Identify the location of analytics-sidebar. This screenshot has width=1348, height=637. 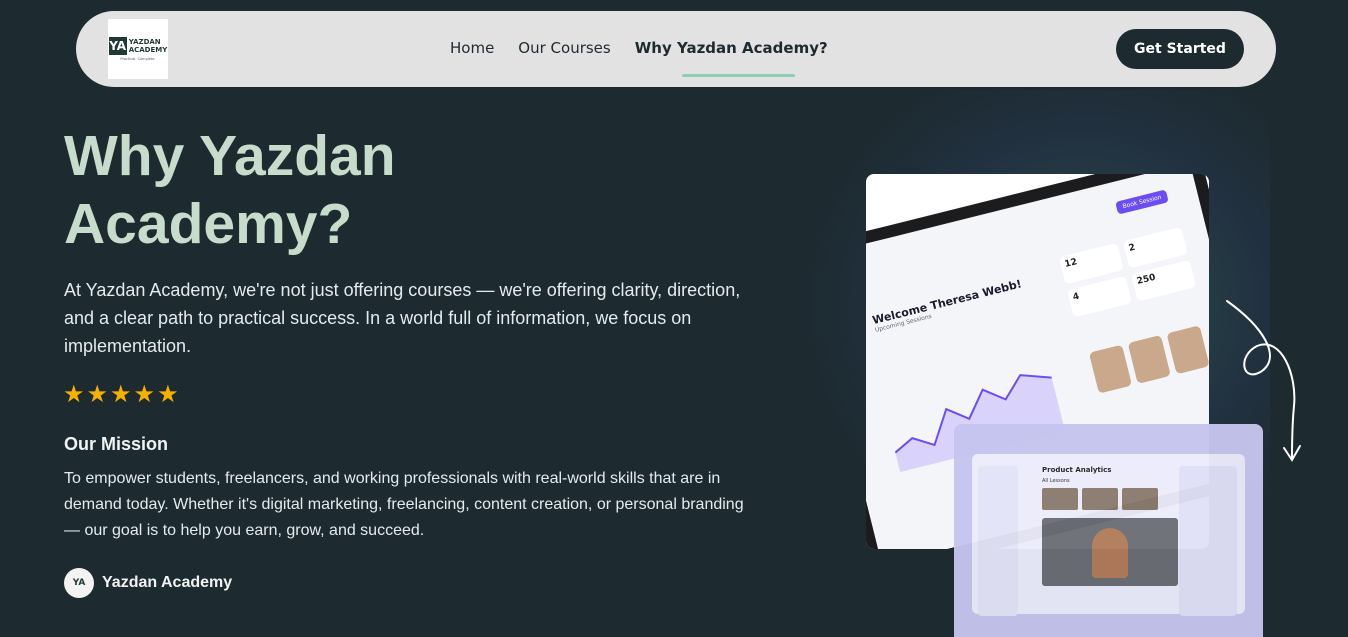
(998, 541).